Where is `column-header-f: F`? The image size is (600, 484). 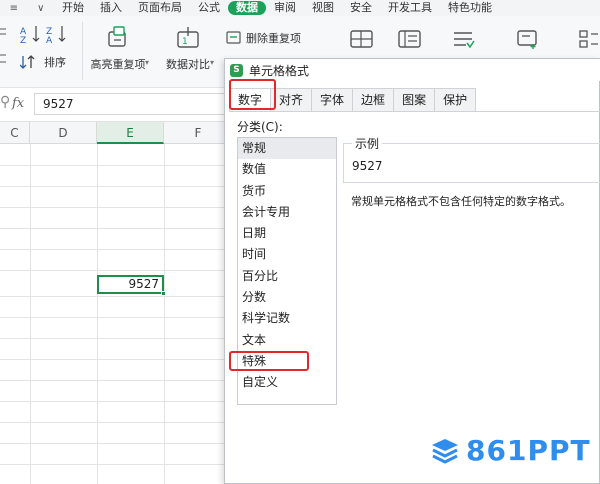 column-header-f: F is located at coordinates (198, 133).